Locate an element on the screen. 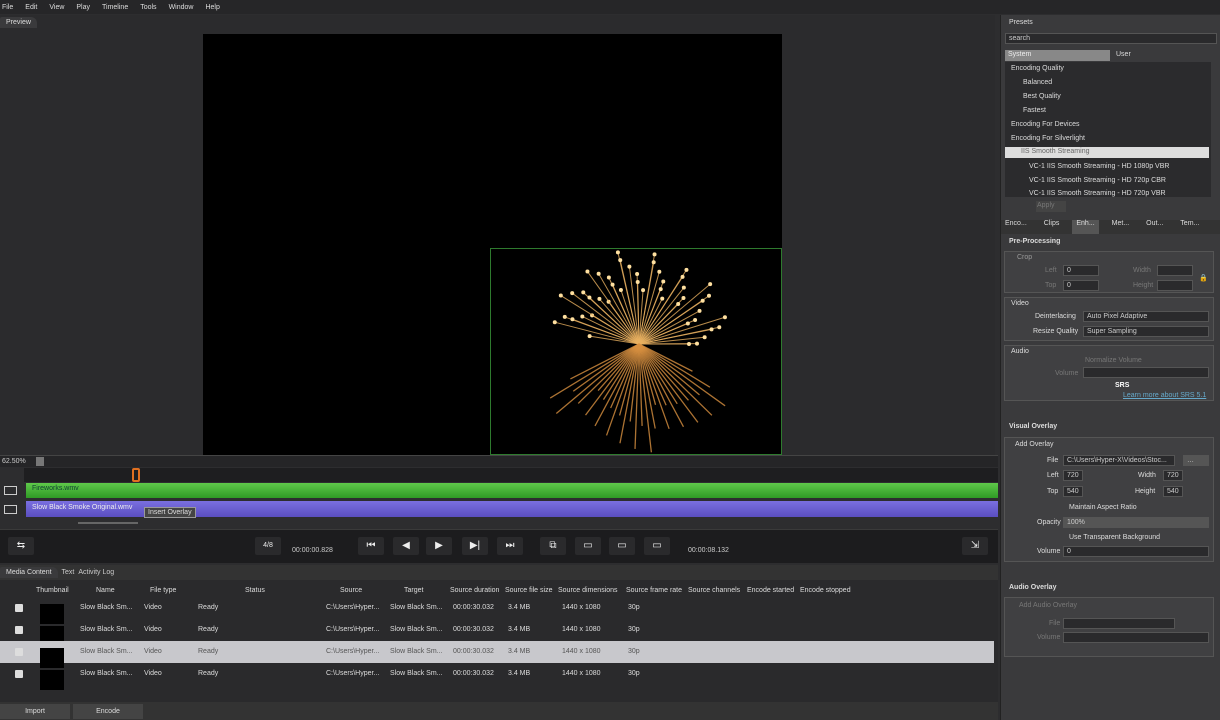 This screenshot has width=1220, height=720. col-encode-stopped: Encode stopped is located at coordinates (825, 590).